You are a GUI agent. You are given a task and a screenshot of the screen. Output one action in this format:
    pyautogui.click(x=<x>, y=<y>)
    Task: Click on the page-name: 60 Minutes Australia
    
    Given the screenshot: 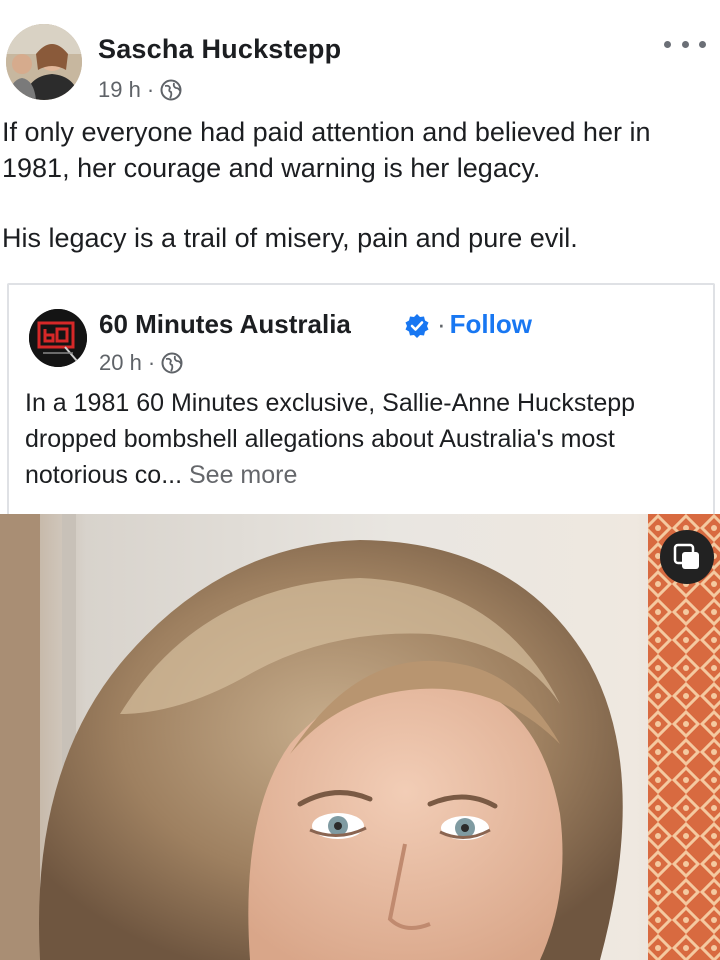 What is the action you would take?
    pyautogui.click(x=225, y=324)
    